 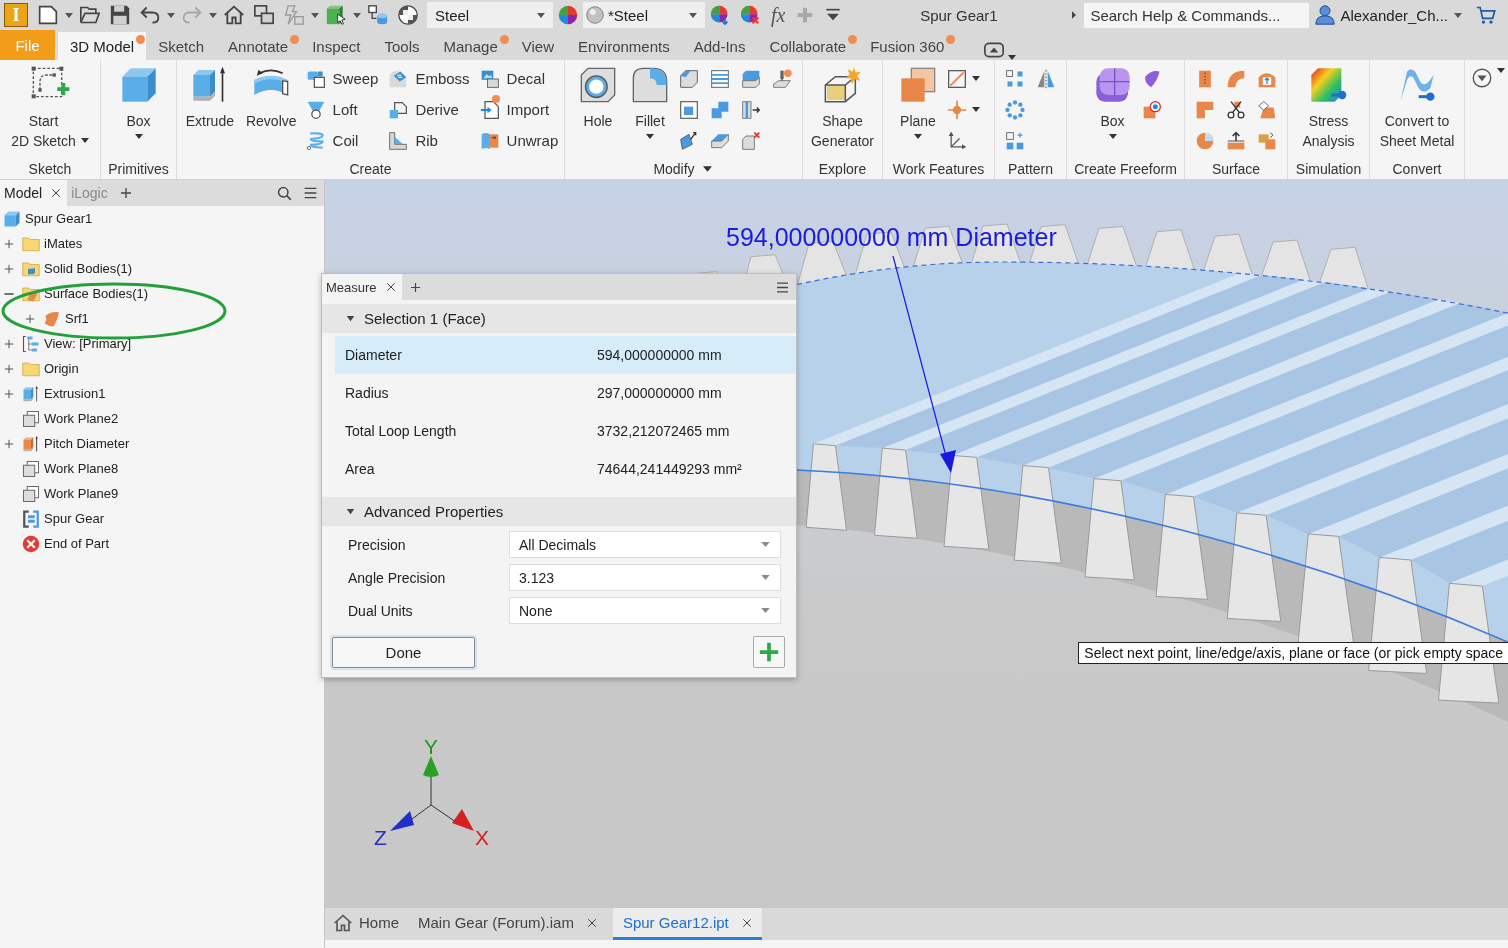 I want to click on result-row: Diameter 594,000000000 mm, so click(x=565, y=355).